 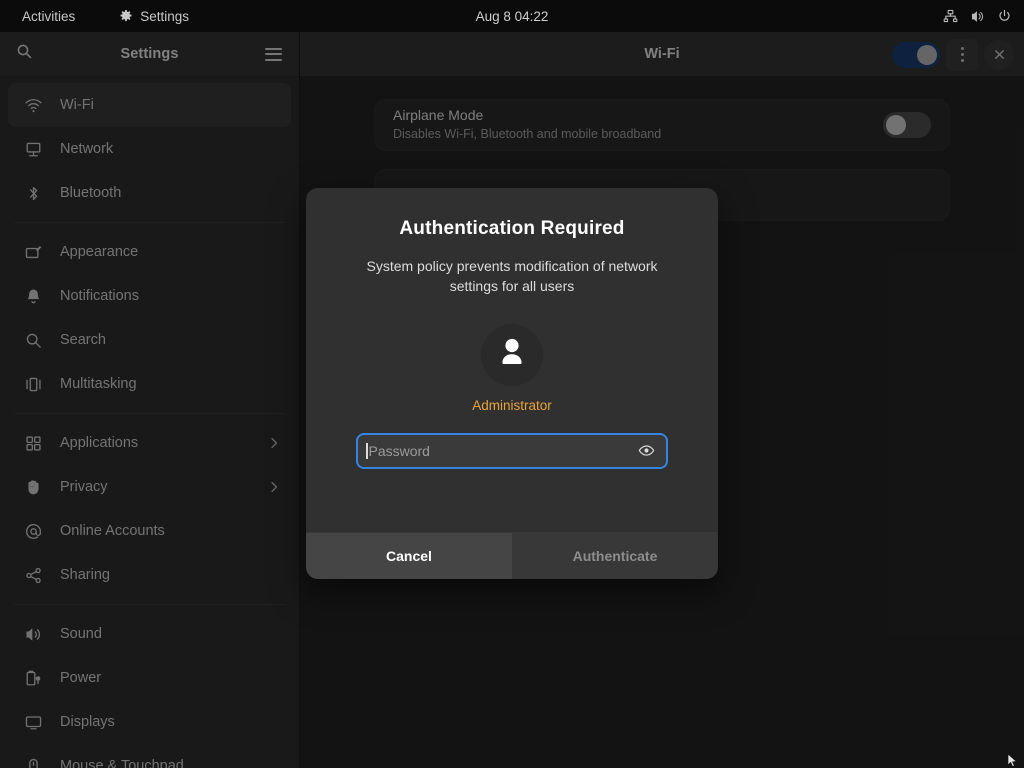 I want to click on gnome-top-bar: Activities Settings Aug 8 04:22, so click(x=512, y=16).